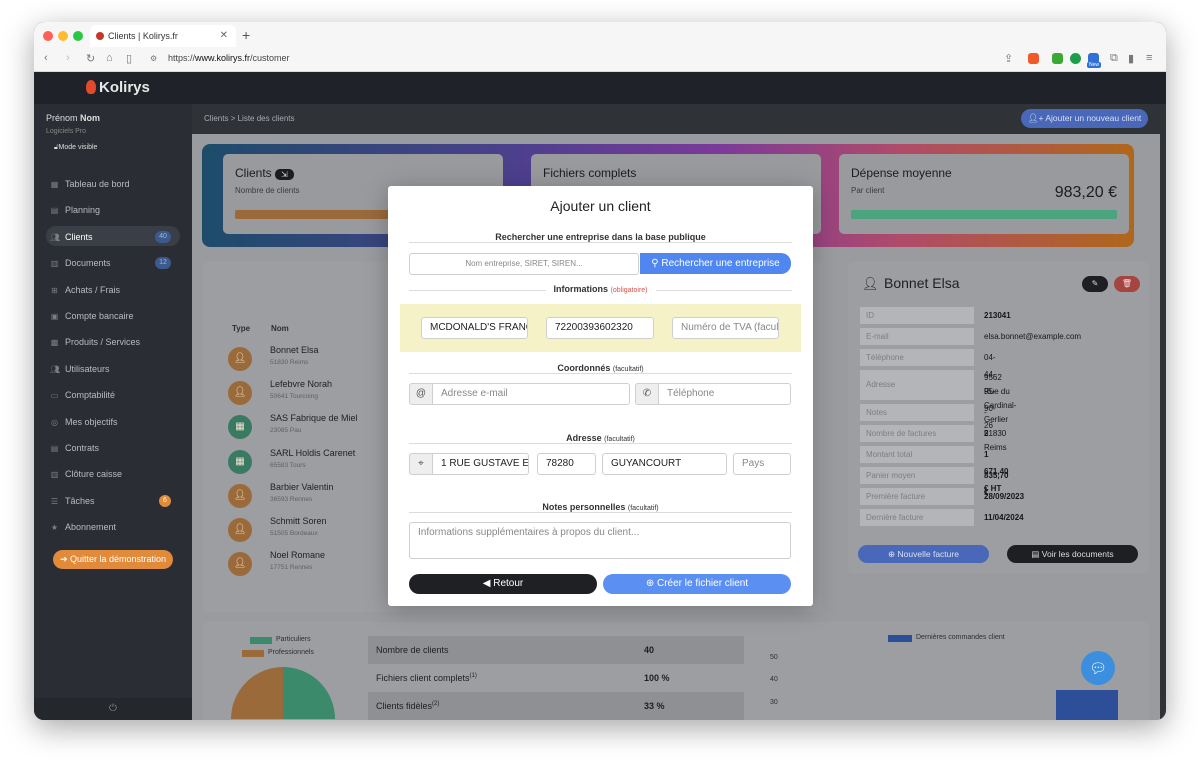 The image size is (1200, 766). Describe the element at coordinates (80, 500) in the screenshot. I see `sidebar-item-label: Tâches` at that location.